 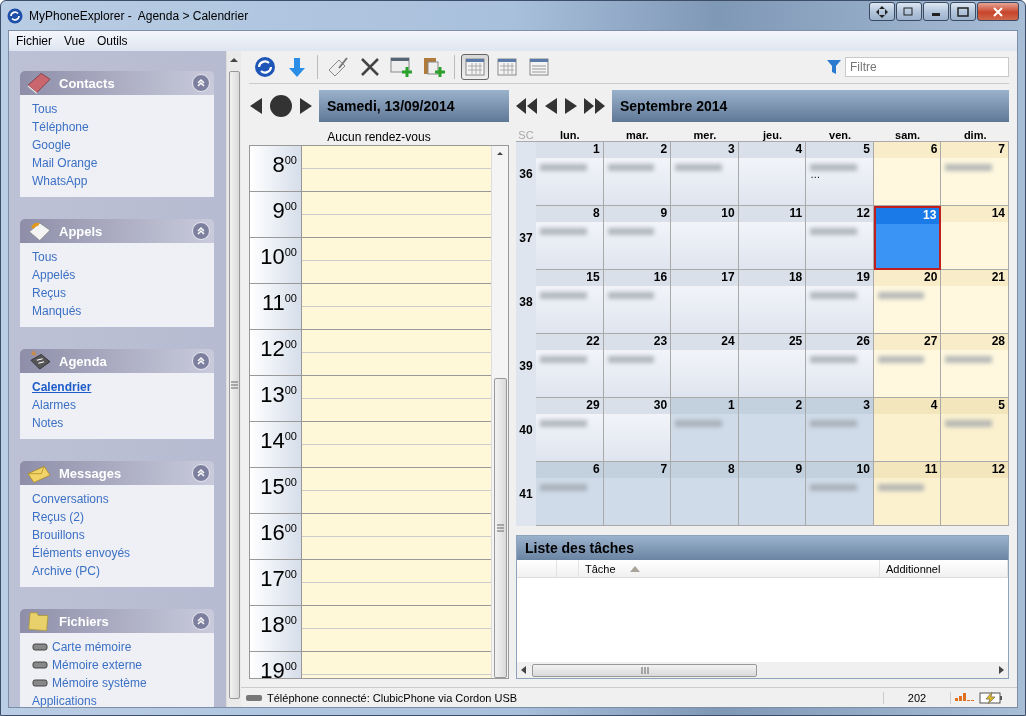 What do you see at coordinates (570, 366) in the screenshot?
I see `day-cell: 22` at bounding box center [570, 366].